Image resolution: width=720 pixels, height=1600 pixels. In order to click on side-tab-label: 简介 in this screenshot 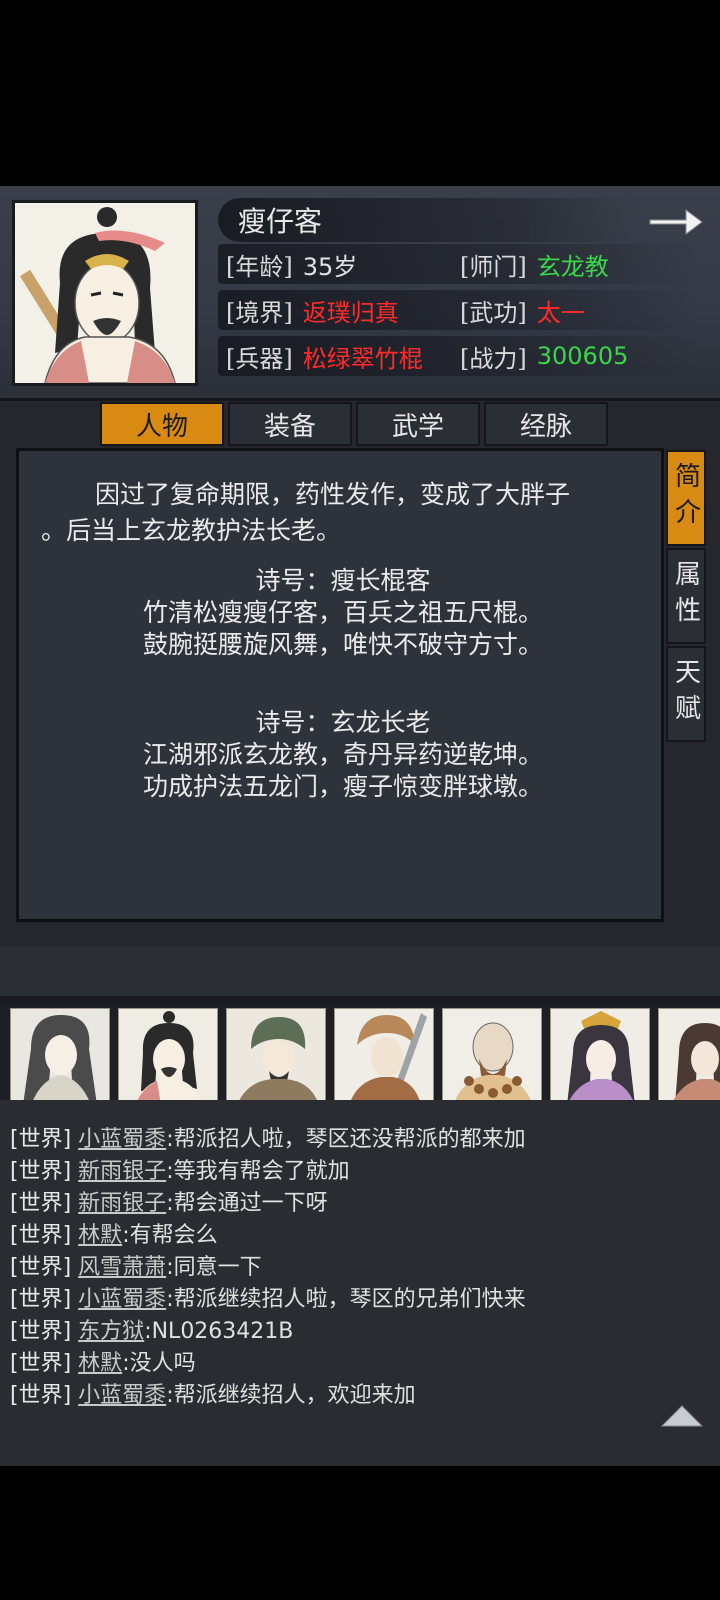, I will do `click(685, 498)`.